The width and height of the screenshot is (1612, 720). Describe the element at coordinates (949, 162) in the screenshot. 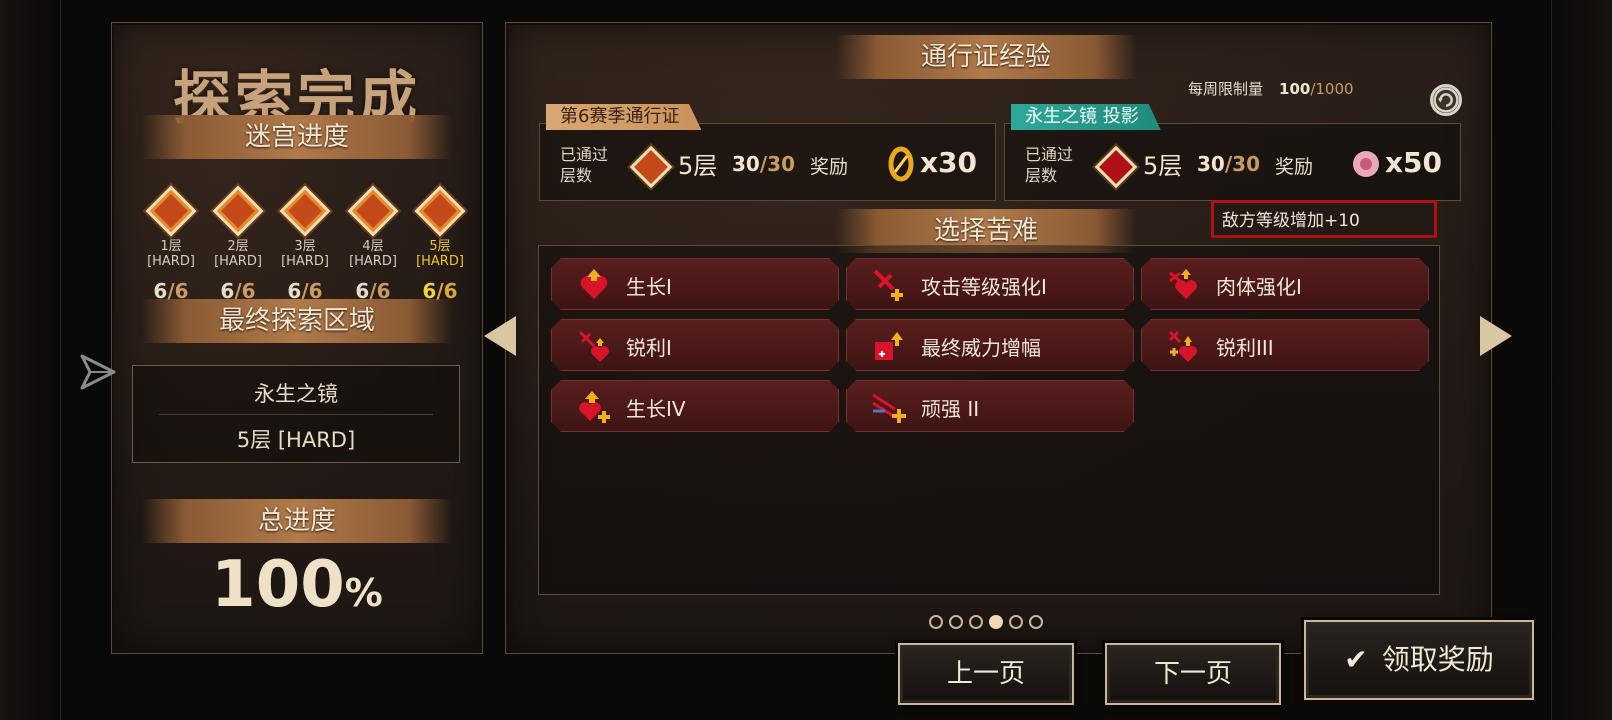

I see `season-reward-amount: x30` at that location.